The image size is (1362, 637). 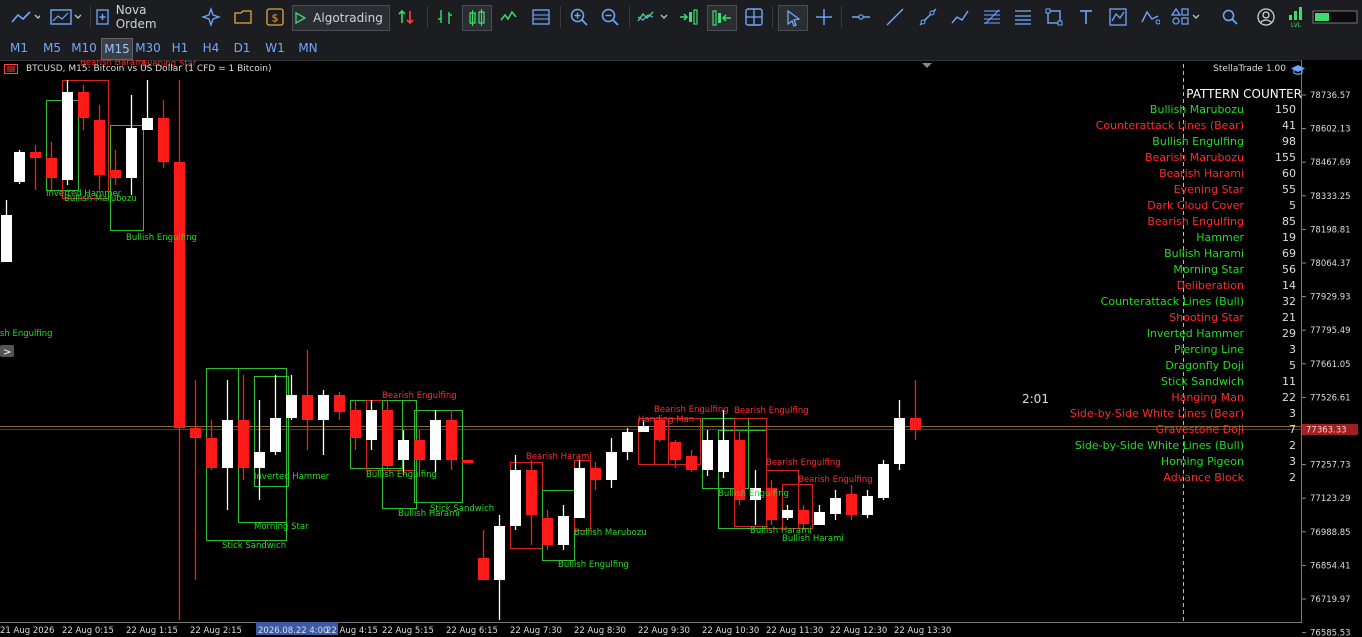 What do you see at coordinates (211, 17) in the screenshot?
I see `signals-button` at bounding box center [211, 17].